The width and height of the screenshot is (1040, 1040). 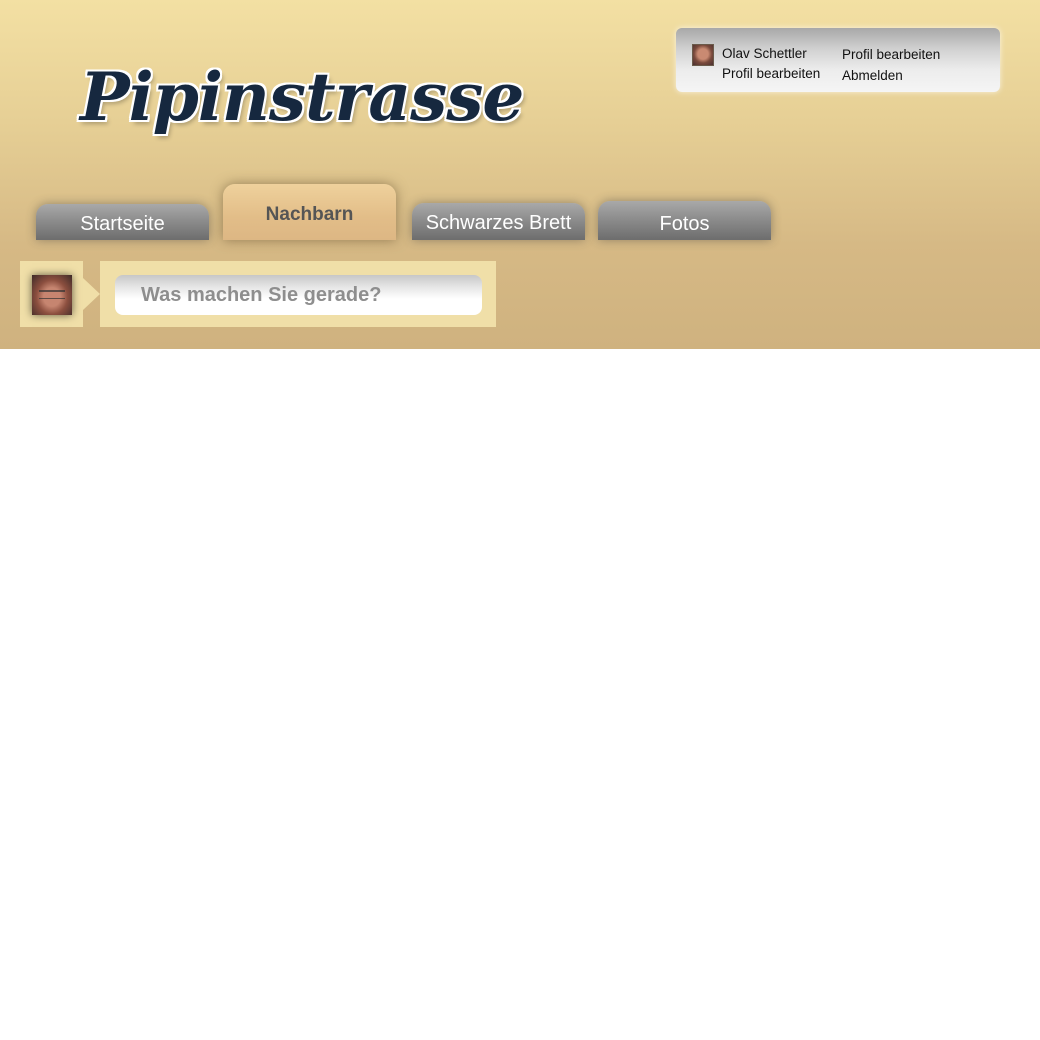 What do you see at coordinates (872, 75) in the screenshot?
I see `logout-link: Abmelden` at bounding box center [872, 75].